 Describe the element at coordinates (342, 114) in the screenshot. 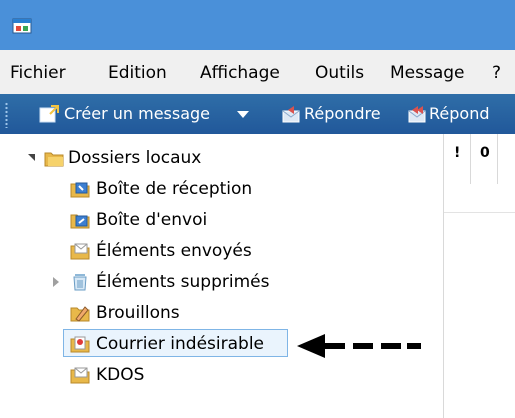

I see `reply-button: Répondre` at that location.